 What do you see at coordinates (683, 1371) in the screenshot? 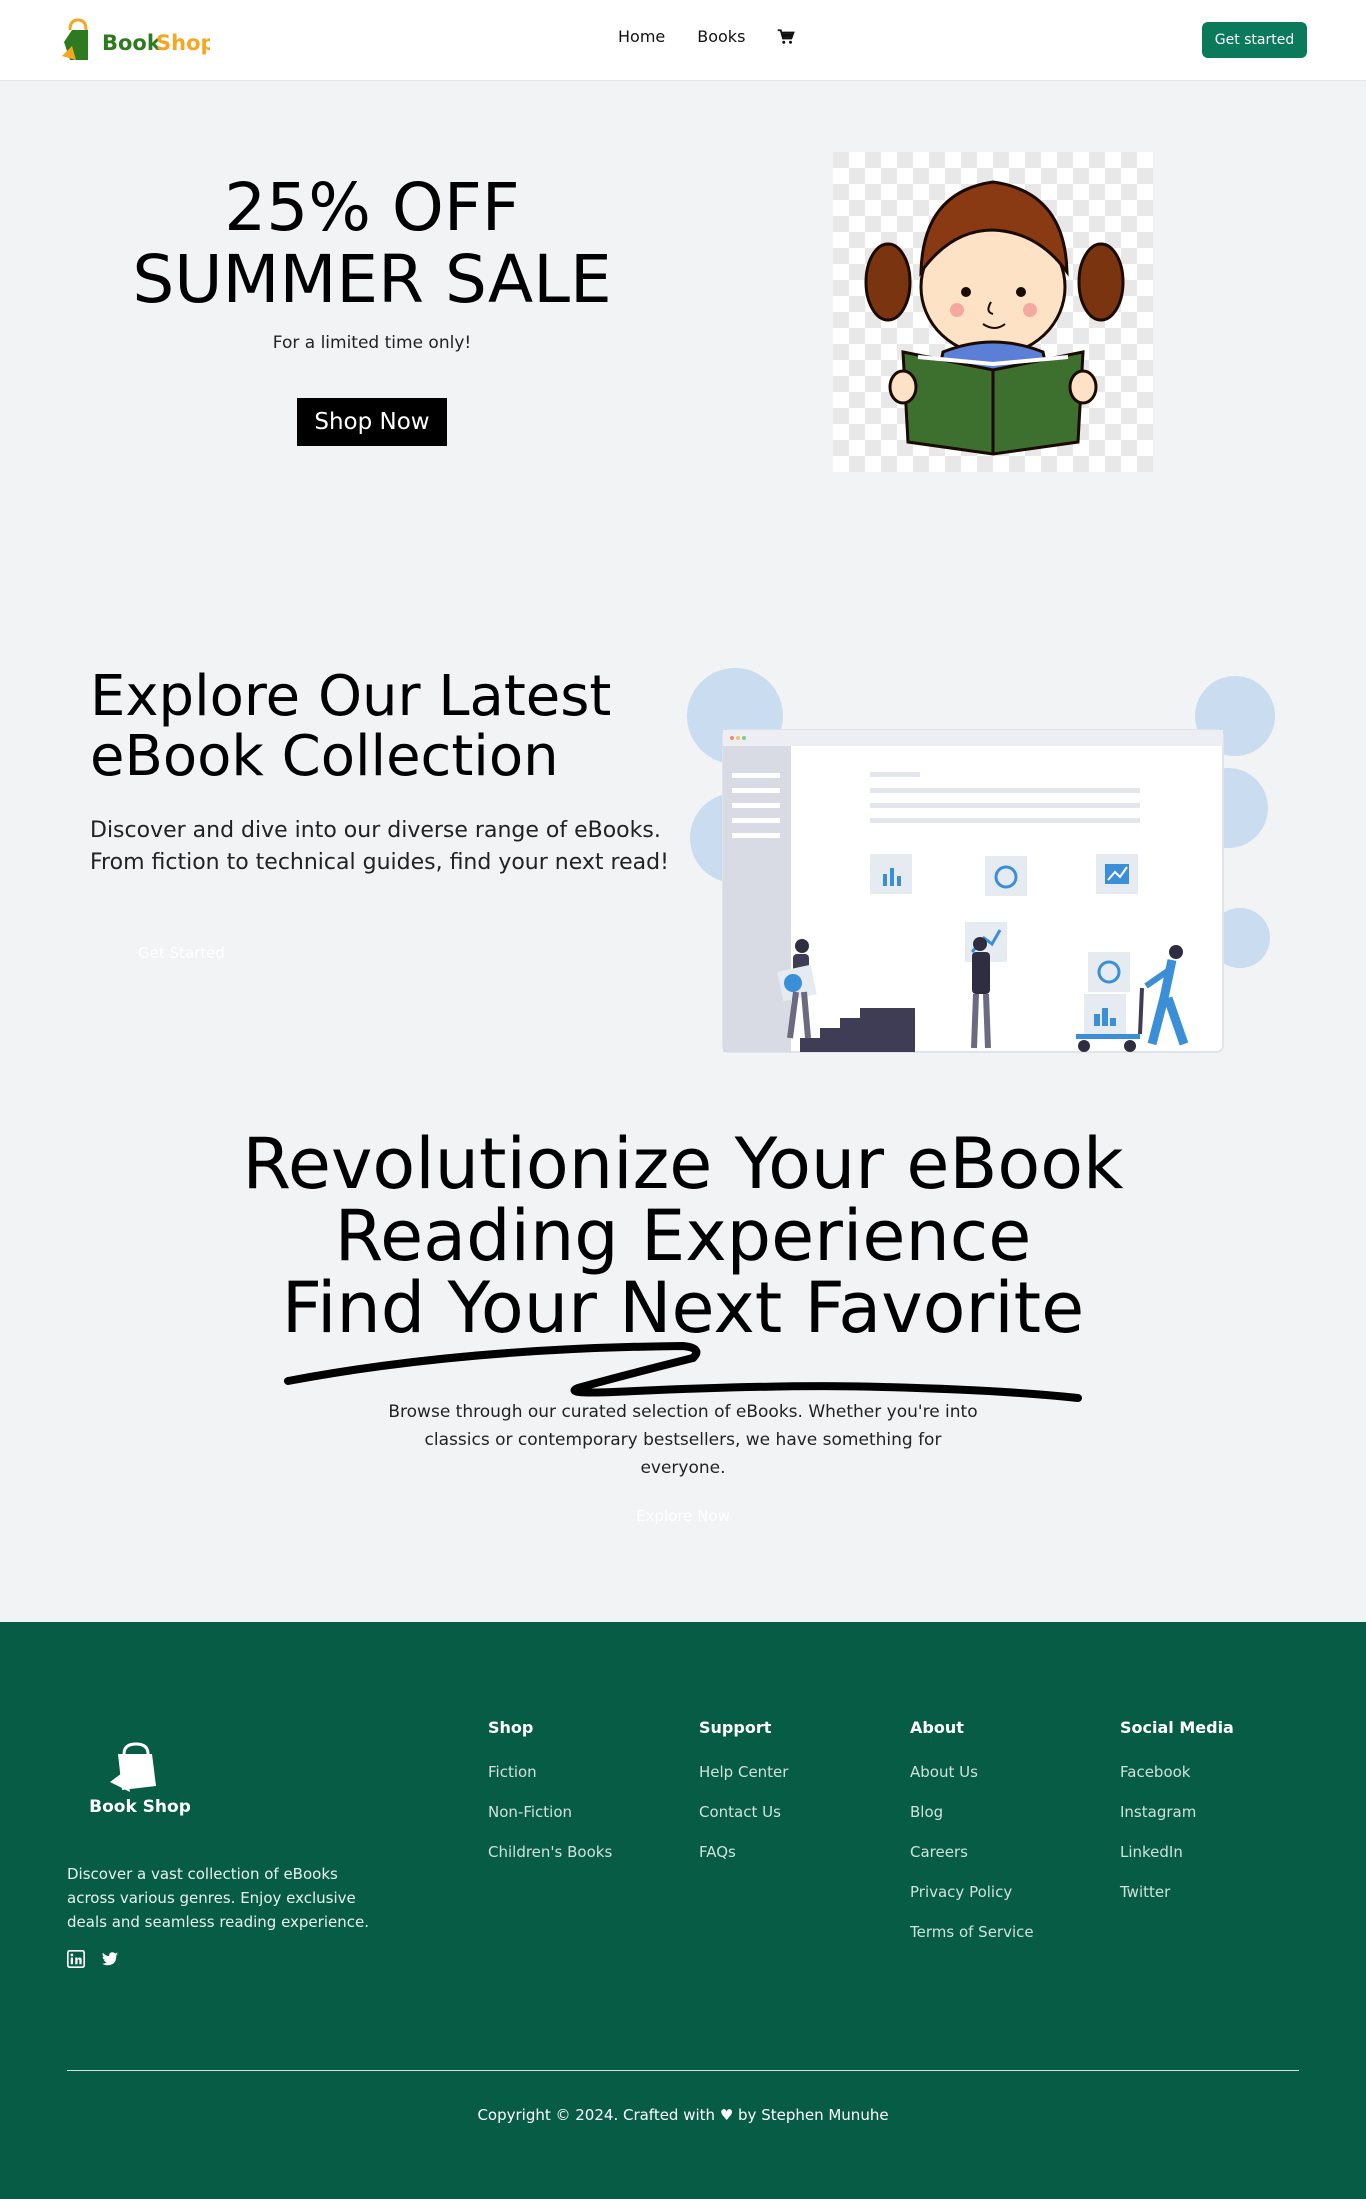
I see `brush-underline-swoosh` at bounding box center [683, 1371].